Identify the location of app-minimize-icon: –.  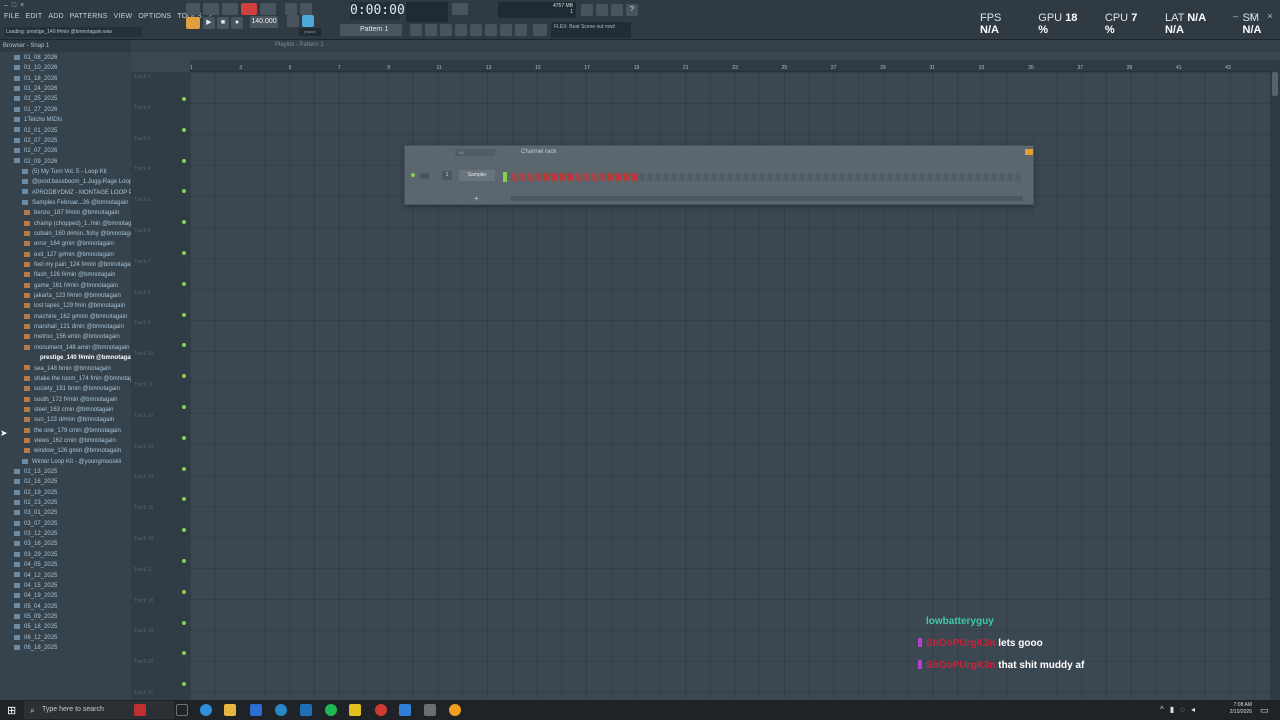
(1235, 16).